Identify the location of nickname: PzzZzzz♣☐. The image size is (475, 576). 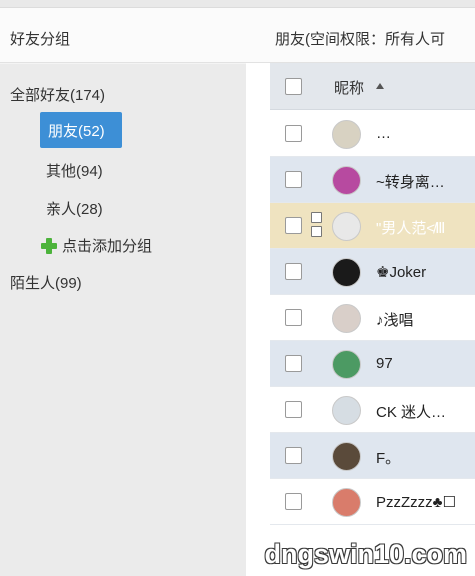
(416, 502).